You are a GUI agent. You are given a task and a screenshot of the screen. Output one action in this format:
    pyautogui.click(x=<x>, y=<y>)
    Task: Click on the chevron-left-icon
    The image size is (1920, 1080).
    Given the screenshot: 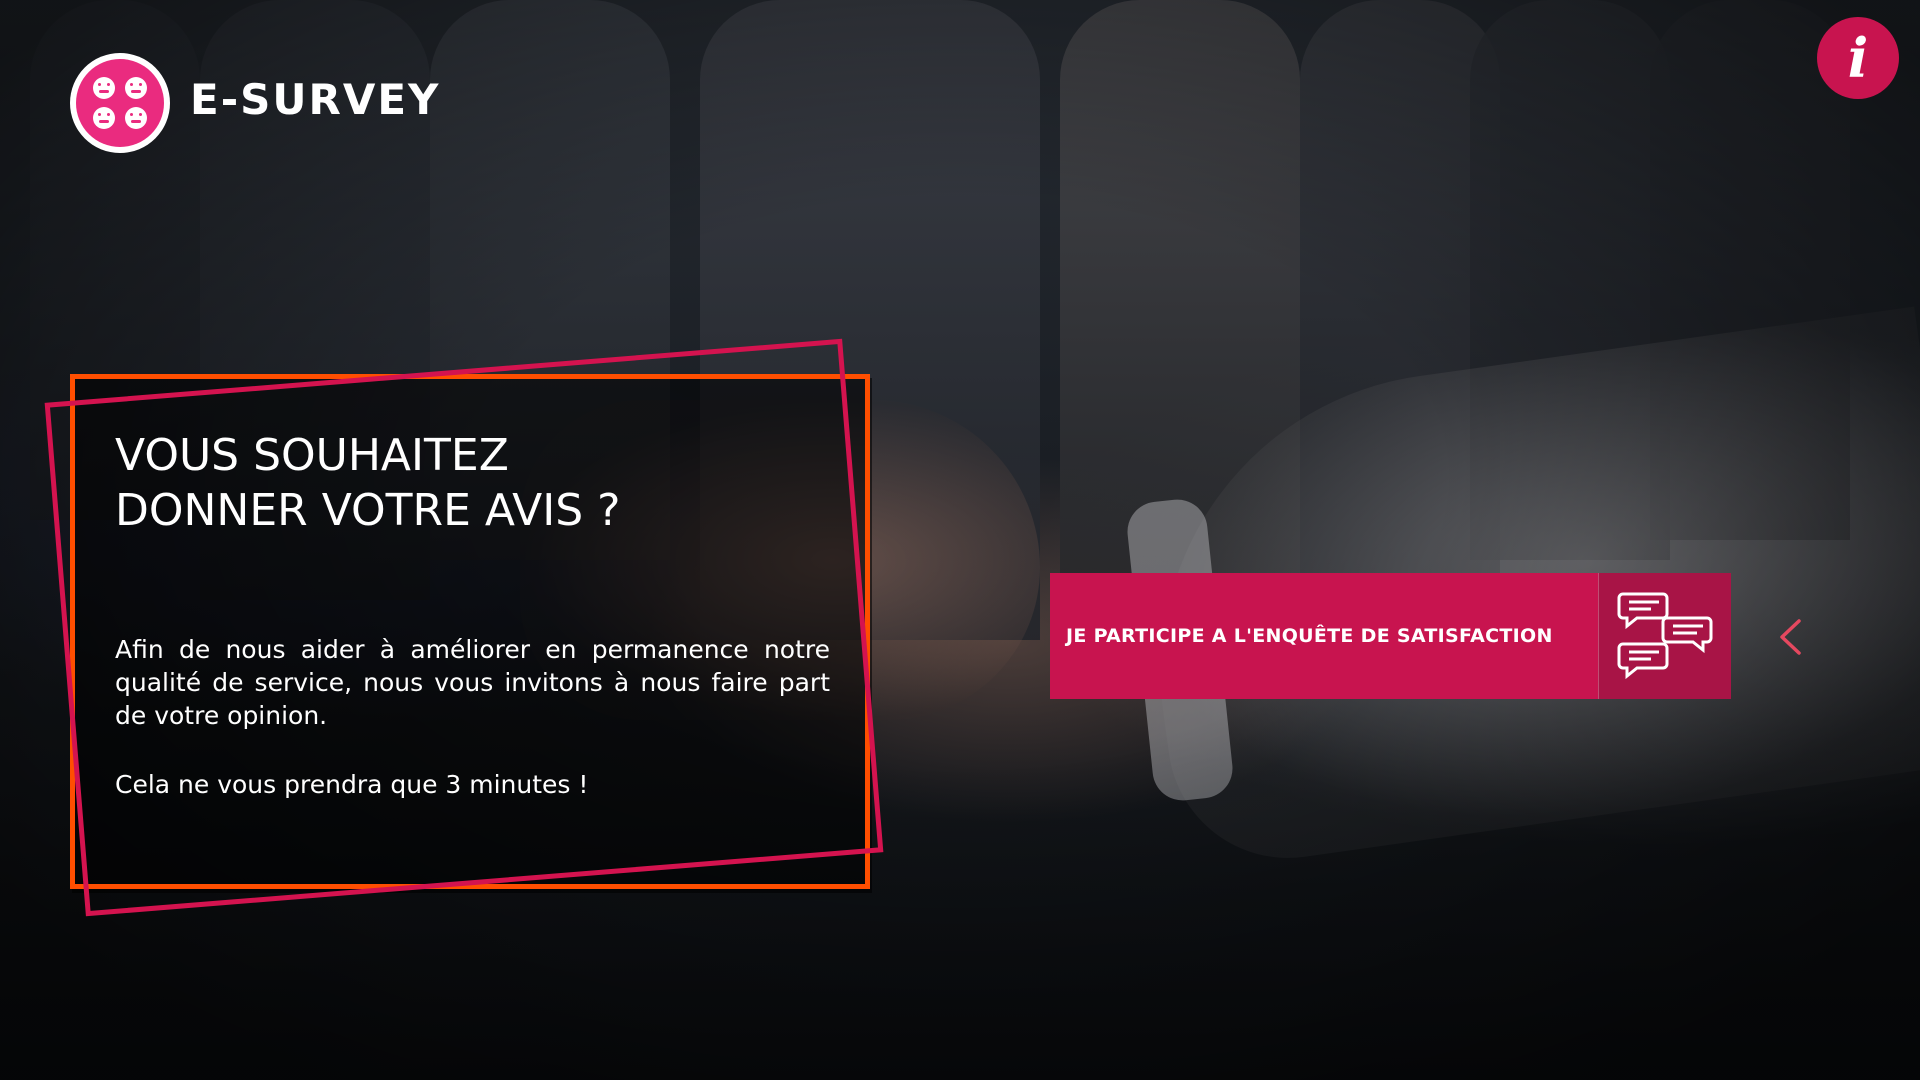 What is the action you would take?
    pyautogui.click(x=1790, y=637)
    